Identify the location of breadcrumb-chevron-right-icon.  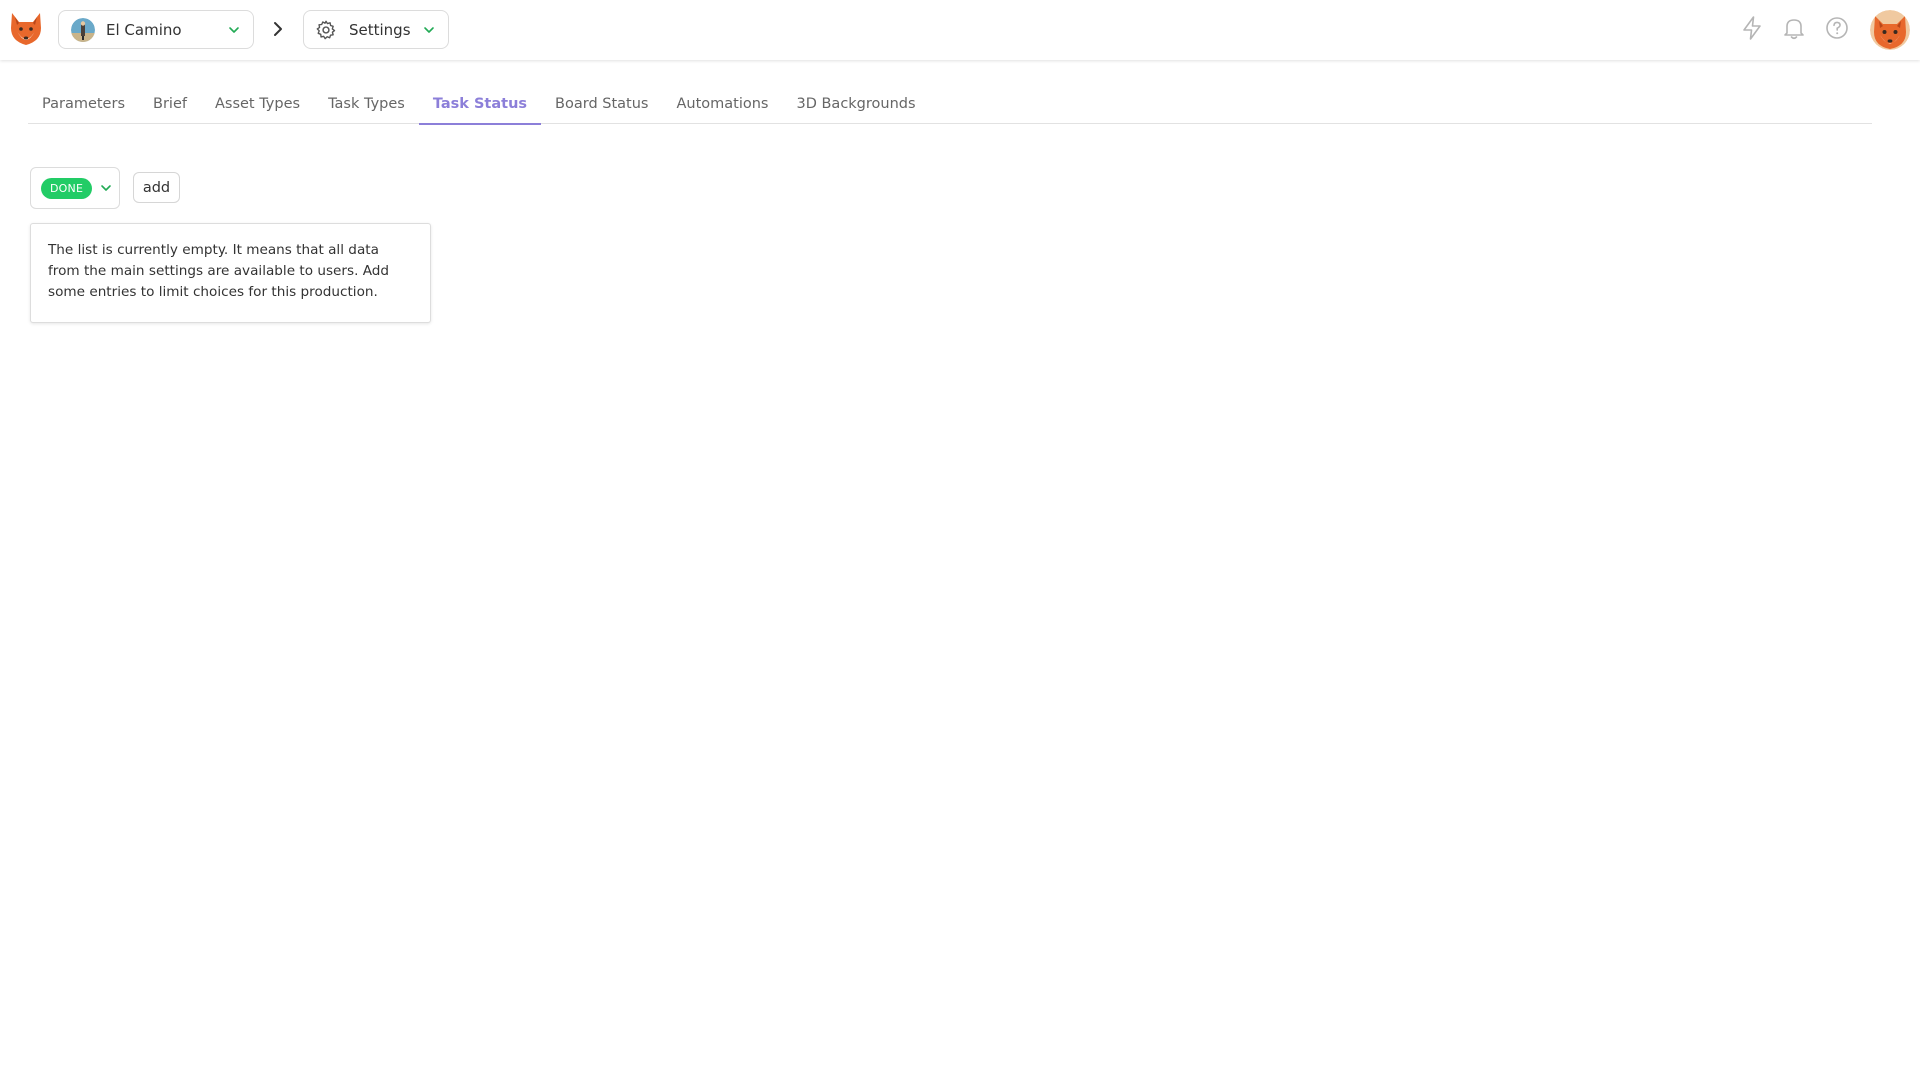
(278, 29).